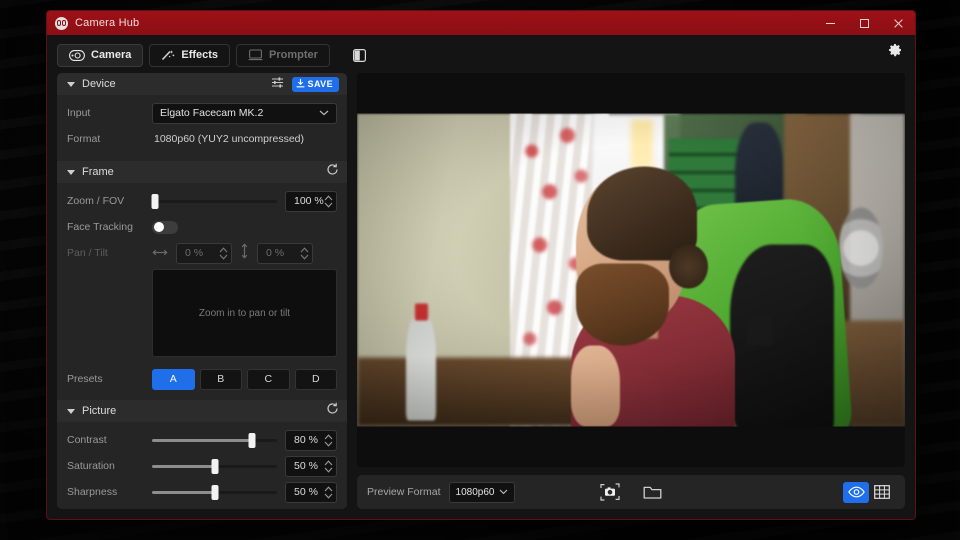 The height and width of the screenshot is (540, 960). What do you see at coordinates (202, 172) in the screenshot?
I see `section-header-frame: Frame` at bounding box center [202, 172].